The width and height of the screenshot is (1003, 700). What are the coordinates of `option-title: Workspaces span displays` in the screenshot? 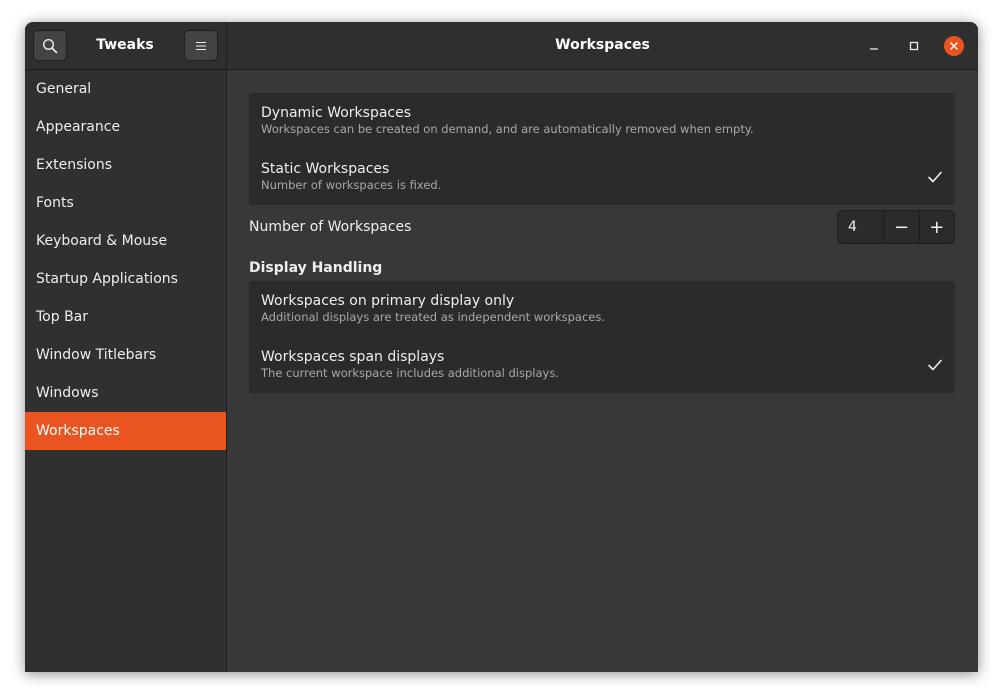 It's located at (353, 357).